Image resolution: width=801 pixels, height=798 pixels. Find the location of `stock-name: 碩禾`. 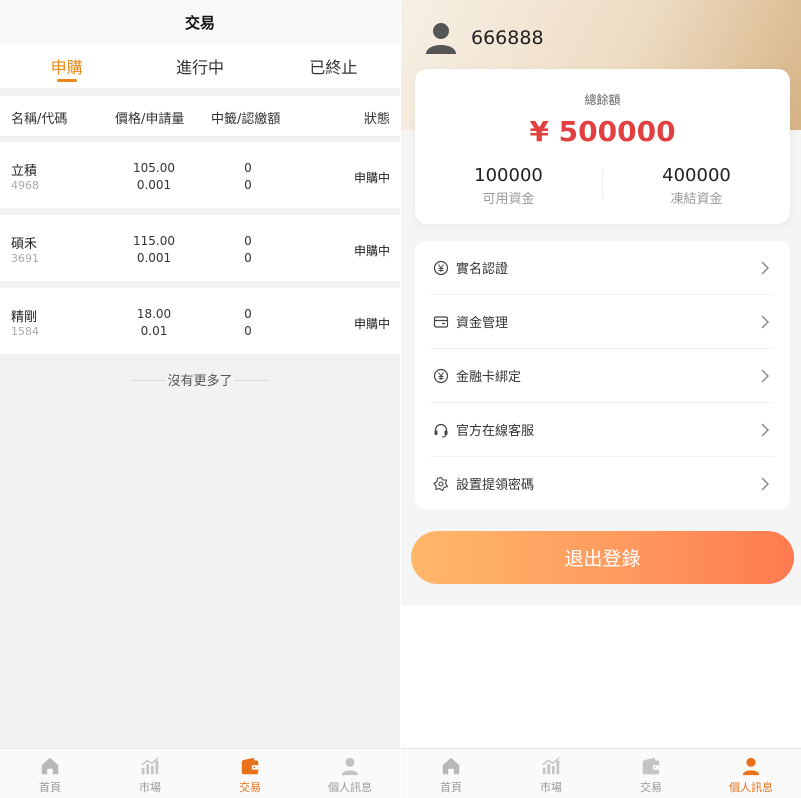

stock-name: 碩禾 is located at coordinates (24, 244).